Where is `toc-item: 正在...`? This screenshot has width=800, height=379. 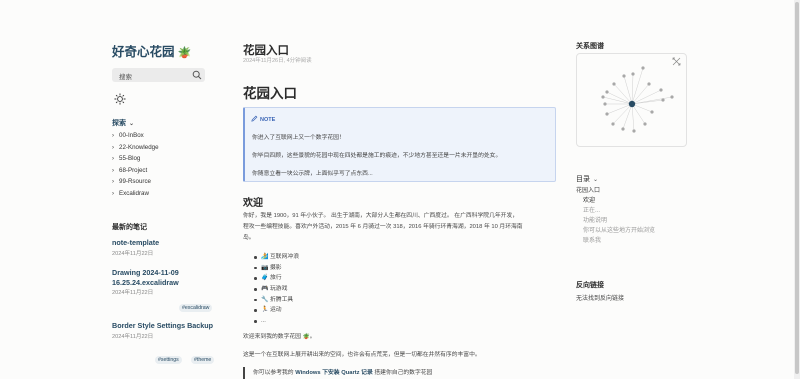
toc-item: 正在... is located at coordinates (615, 211).